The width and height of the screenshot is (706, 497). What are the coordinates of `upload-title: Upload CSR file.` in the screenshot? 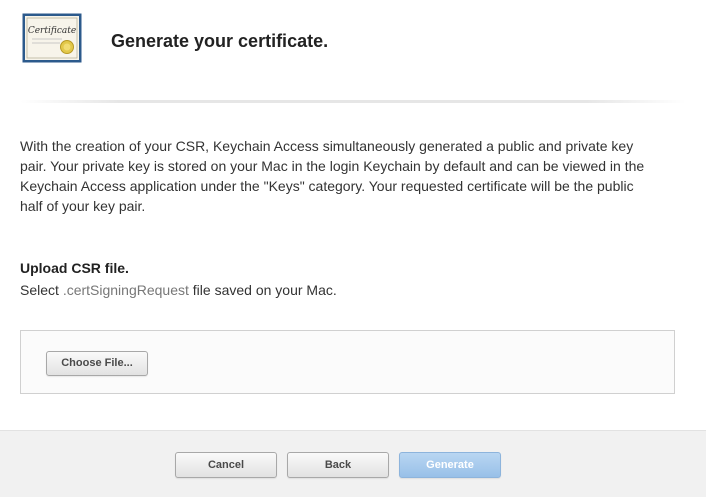 It's located at (74, 268).